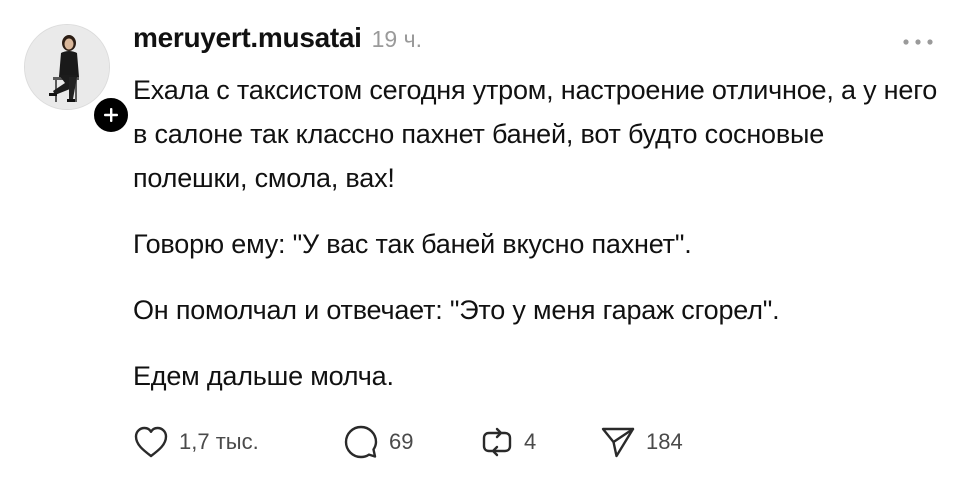 The image size is (960, 483). I want to click on follow-button, so click(111, 115).